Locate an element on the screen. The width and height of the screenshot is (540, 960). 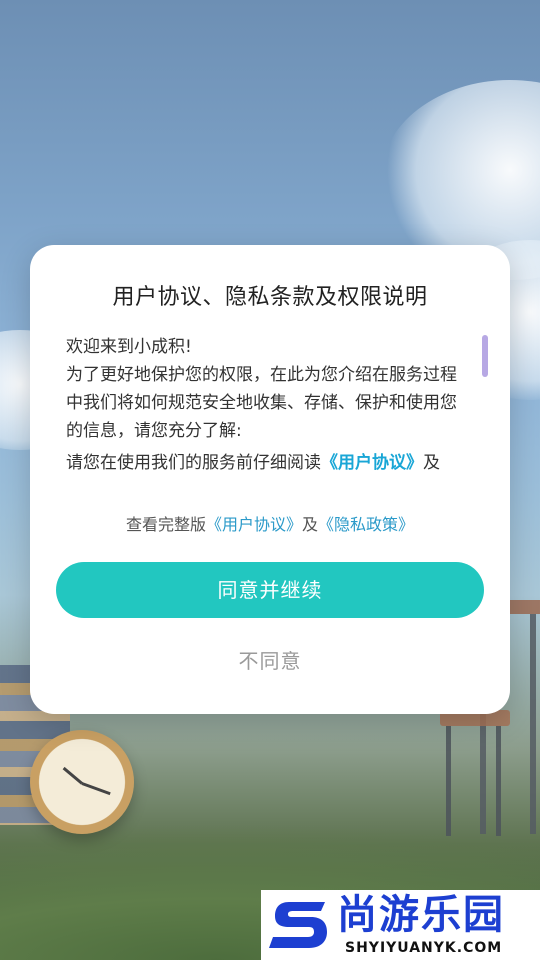
clock-hour-hand is located at coordinates (72, 775).